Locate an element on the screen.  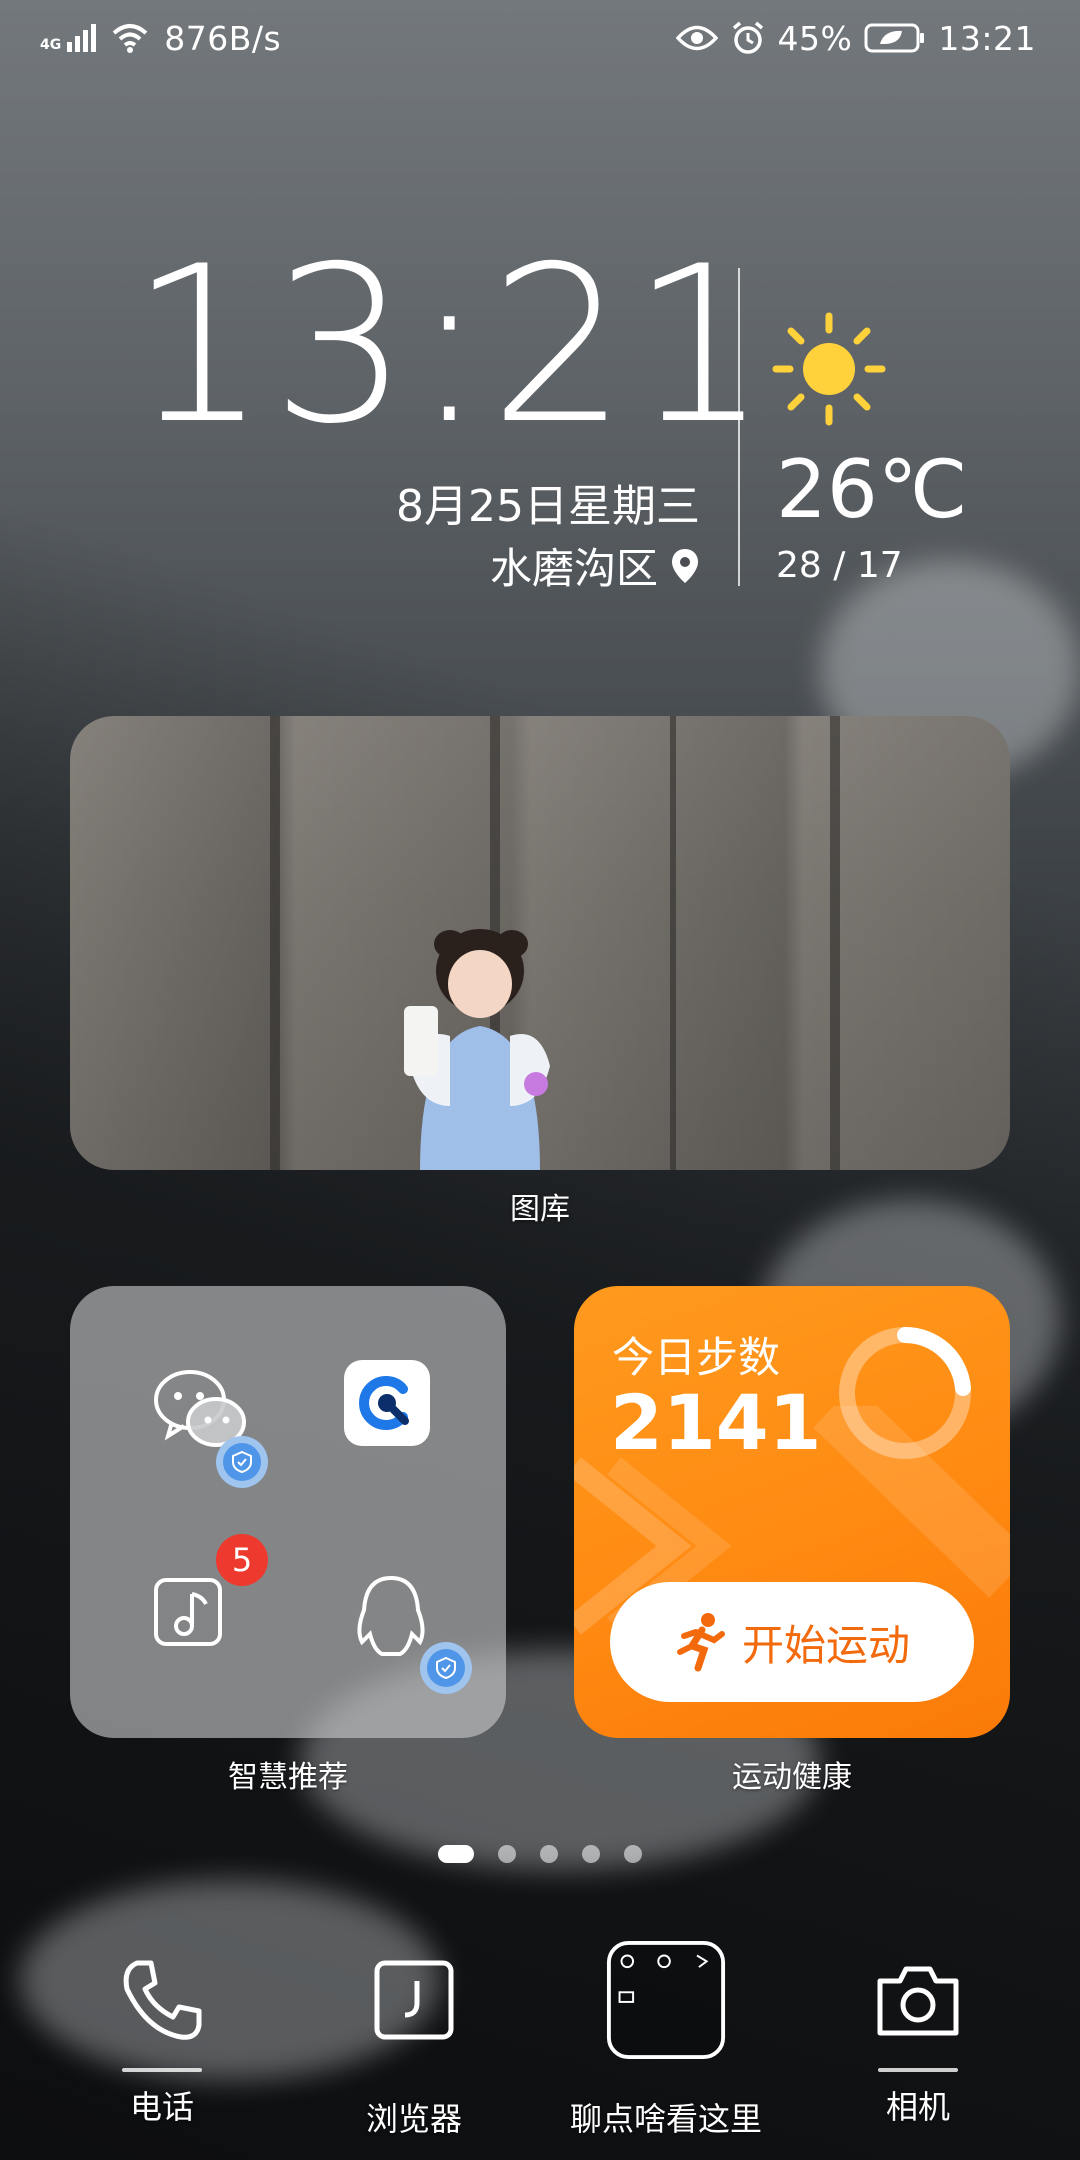
child-figure is located at coordinates (477, 1049).